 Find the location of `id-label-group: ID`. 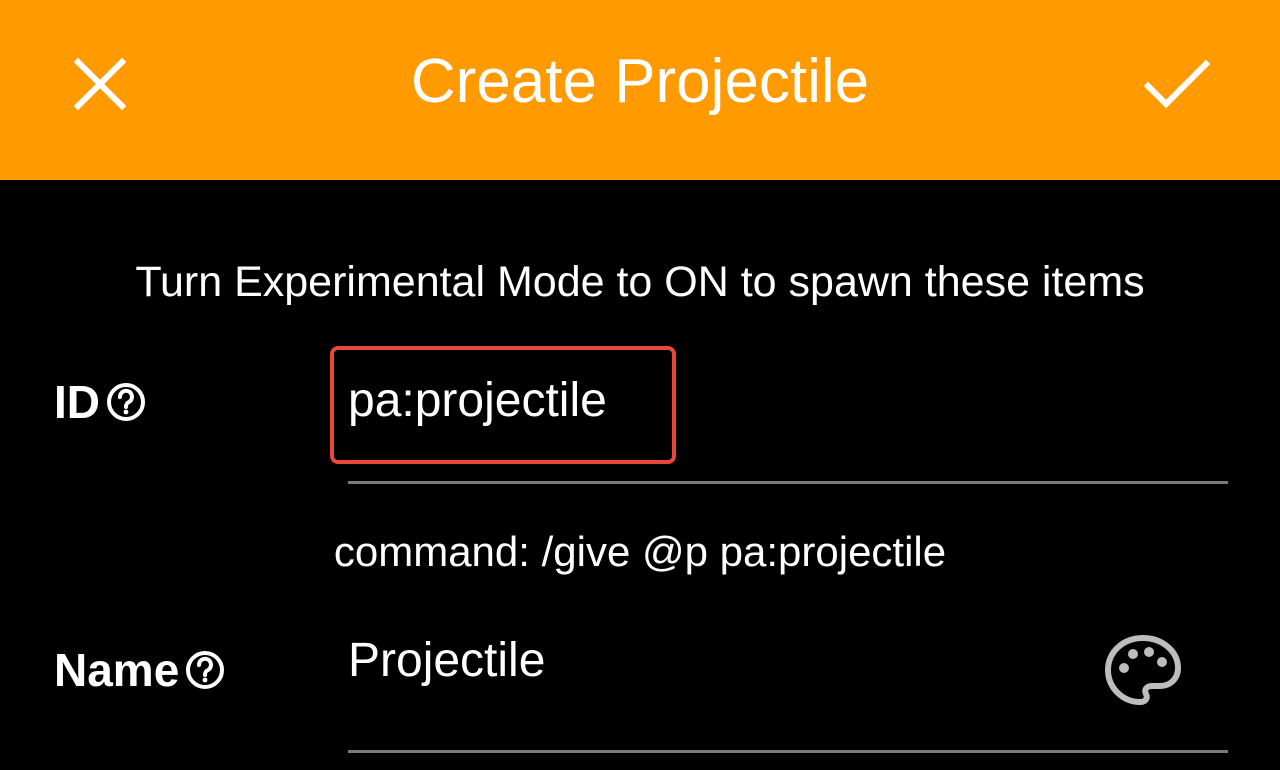

id-label-group: ID is located at coordinates (101, 402).